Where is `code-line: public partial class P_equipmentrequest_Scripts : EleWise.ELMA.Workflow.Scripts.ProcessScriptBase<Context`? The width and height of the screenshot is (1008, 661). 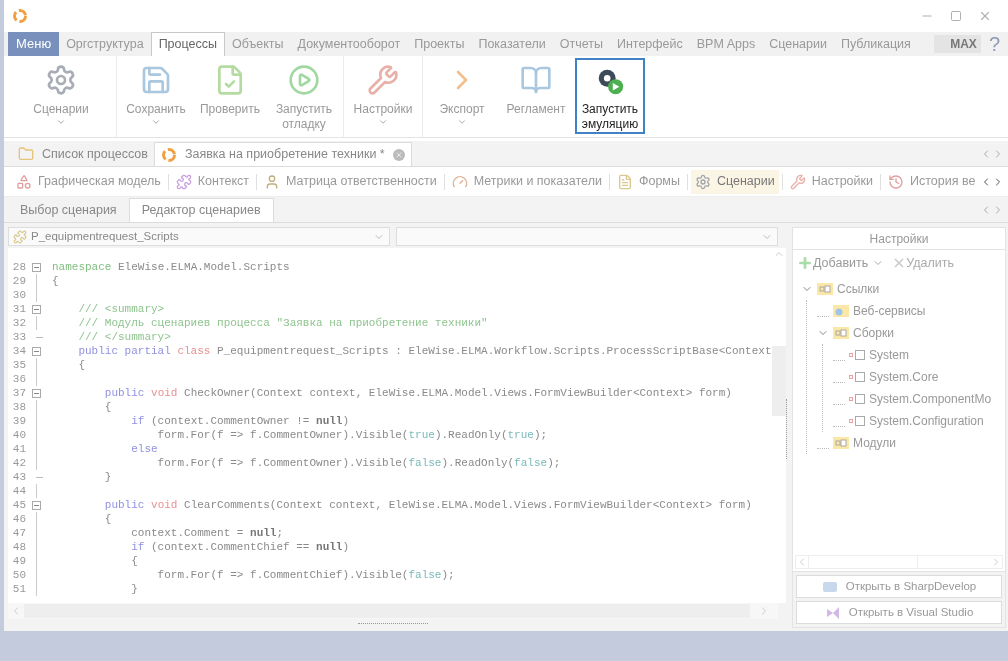 code-line: public partial class P_equipmentrequest_Scripts : EleWise.ELMA.Workflow.Scripts.ProcessScriptBase<Context is located at coordinates (424, 351).